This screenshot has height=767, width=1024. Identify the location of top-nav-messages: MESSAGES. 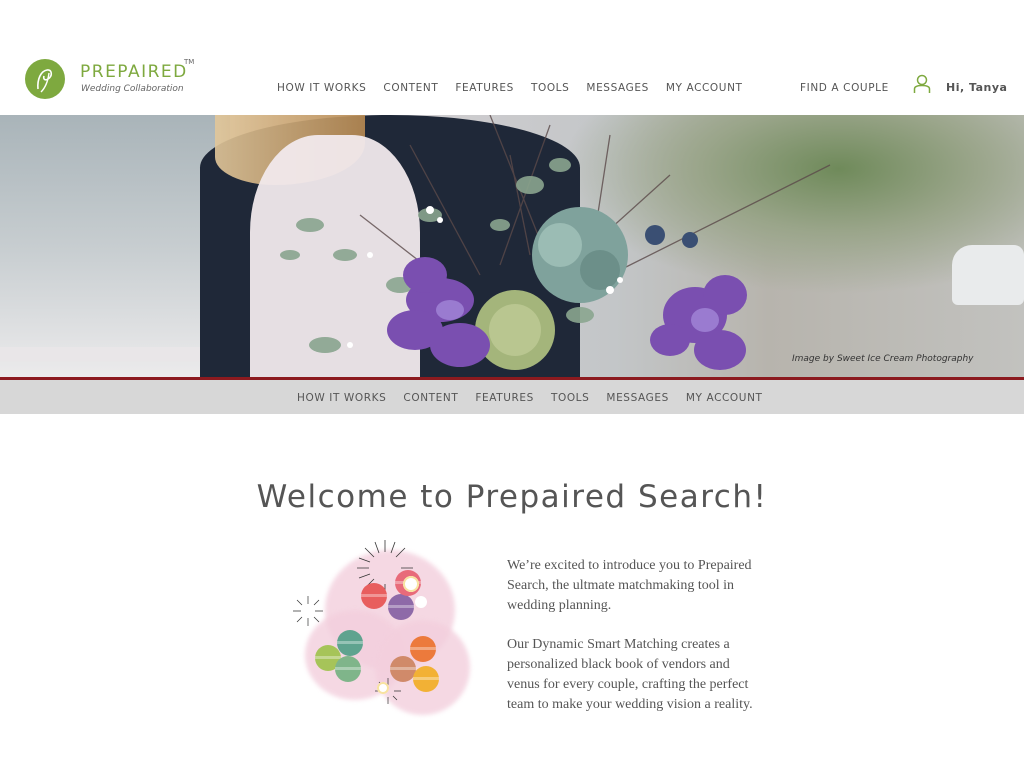
(617, 88).